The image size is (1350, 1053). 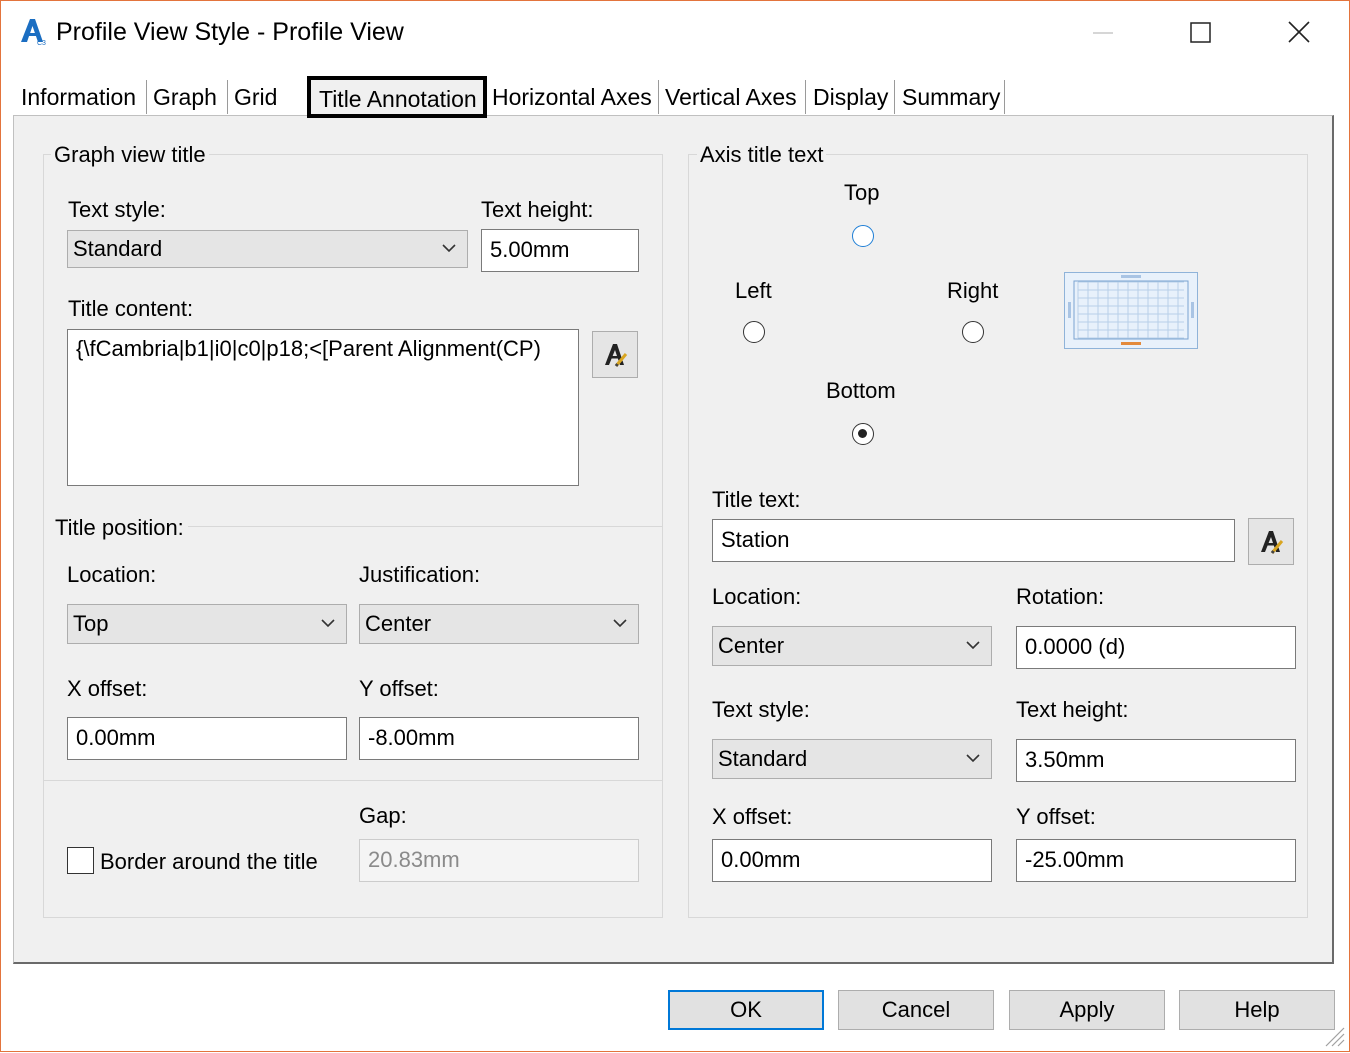 What do you see at coordinates (1201, 33) in the screenshot?
I see `maximize-icon` at bounding box center [1201, 33].